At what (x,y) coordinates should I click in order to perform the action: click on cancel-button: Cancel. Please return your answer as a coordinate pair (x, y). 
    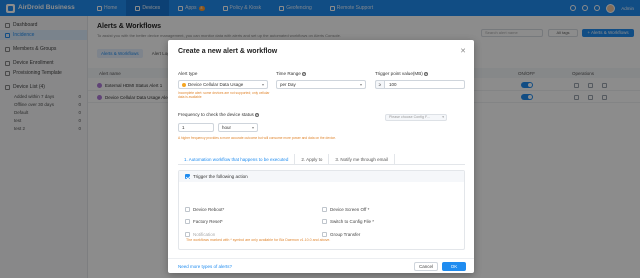
    Looking at the image, I should click on (426, 266).